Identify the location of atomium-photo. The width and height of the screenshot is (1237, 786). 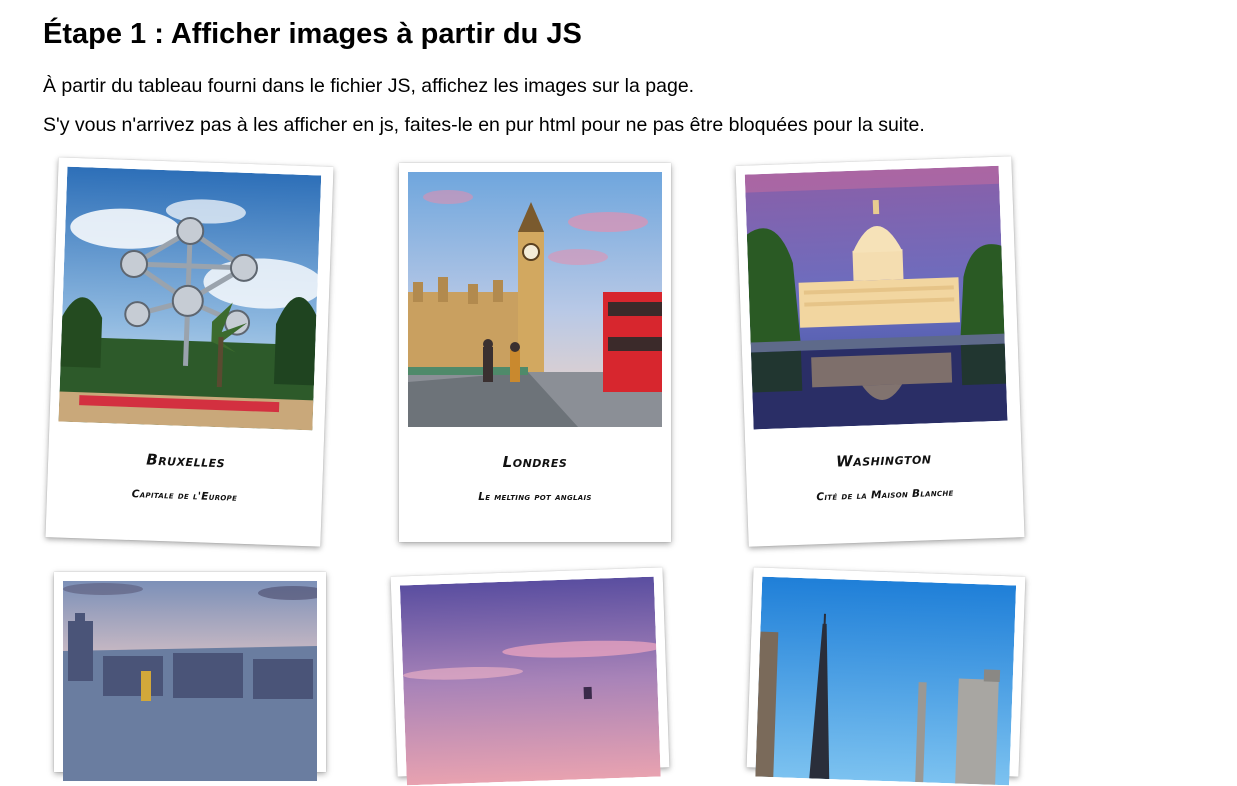
(190, 298).